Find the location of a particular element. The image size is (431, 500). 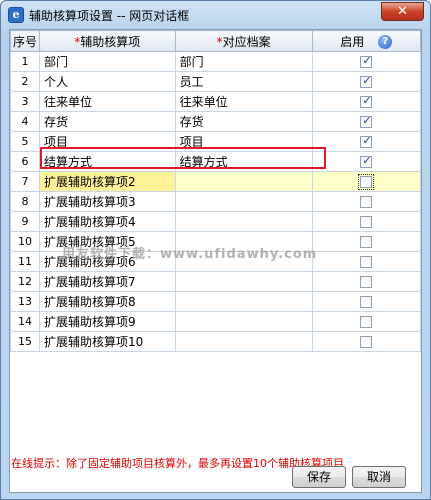

table-row: 5 项目 项目 is located at coordinates (216, 141).